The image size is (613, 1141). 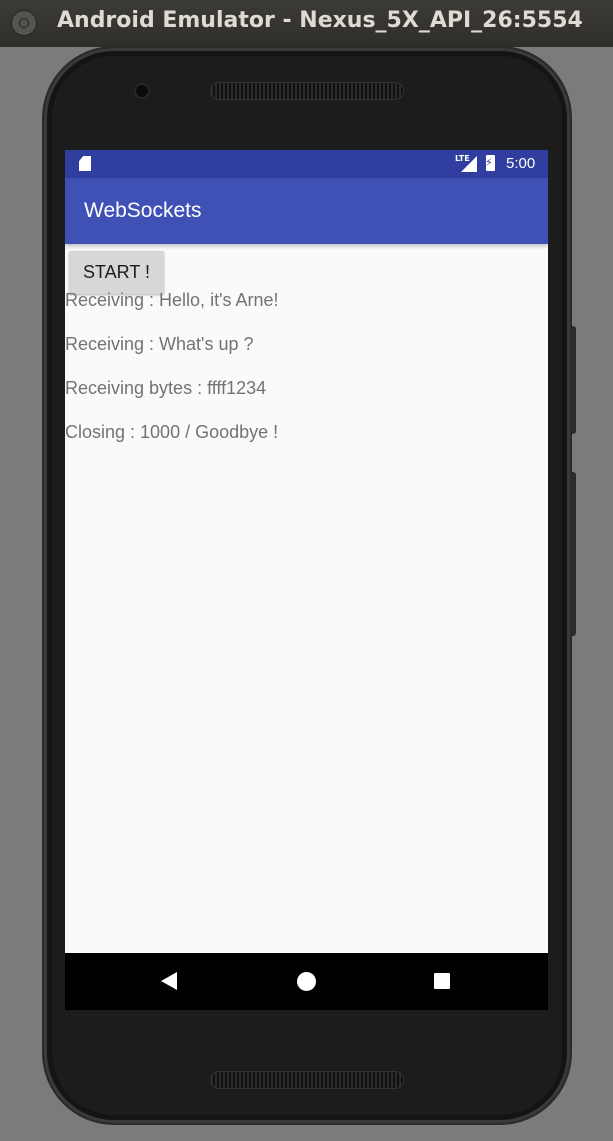 What do you see at coordinates (306, 164) in the screenshot?
I see `status-bar: LTE 5:00` at bounding box center [306, 164].